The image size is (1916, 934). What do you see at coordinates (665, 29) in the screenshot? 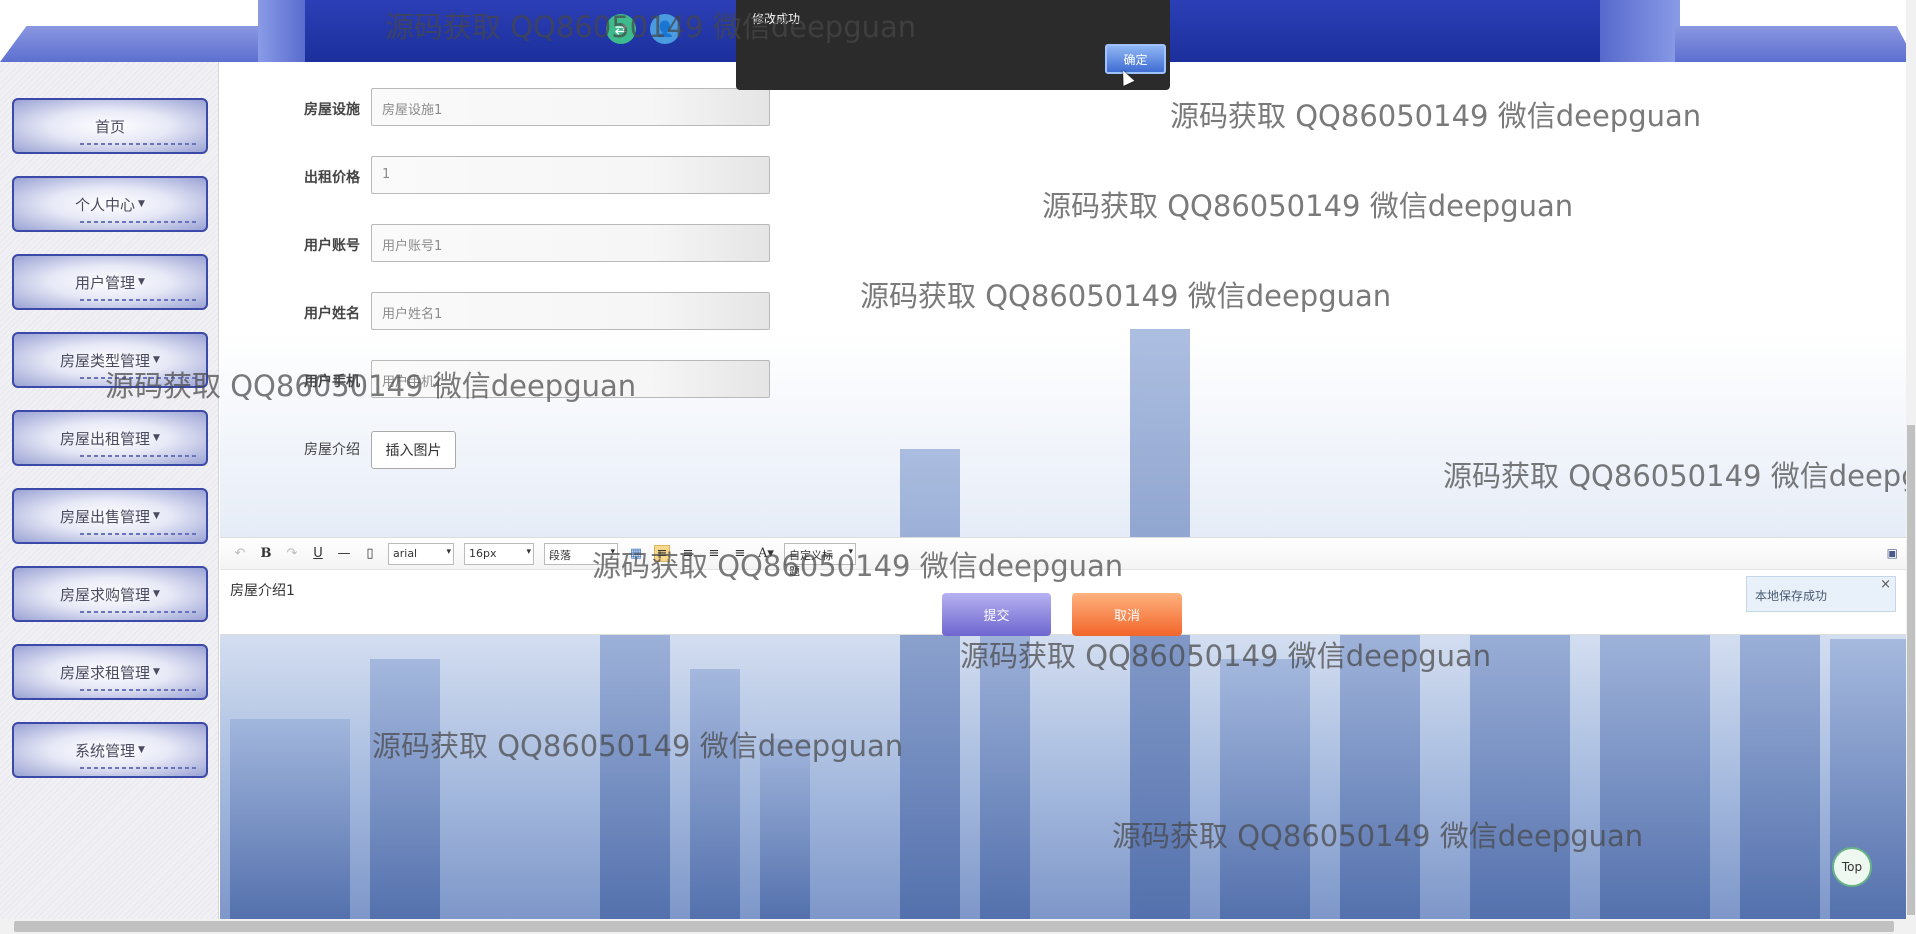
I see `user-icon: 👤` at bounding box center [665, 29].